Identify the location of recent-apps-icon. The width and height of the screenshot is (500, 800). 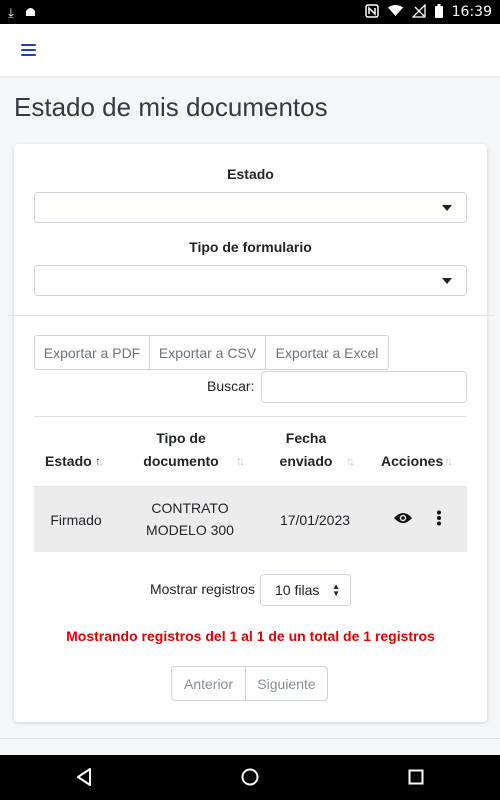
(416, 779).